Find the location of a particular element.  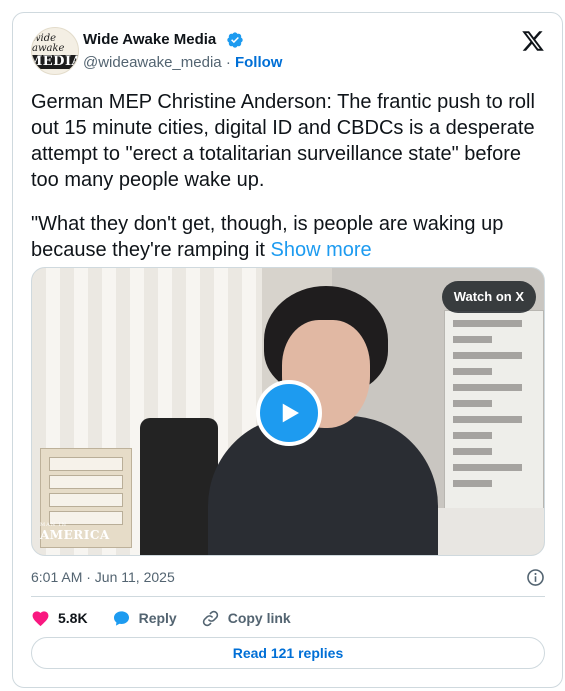

author-name: Wide Awake Media is located at coordinates (149, 39).